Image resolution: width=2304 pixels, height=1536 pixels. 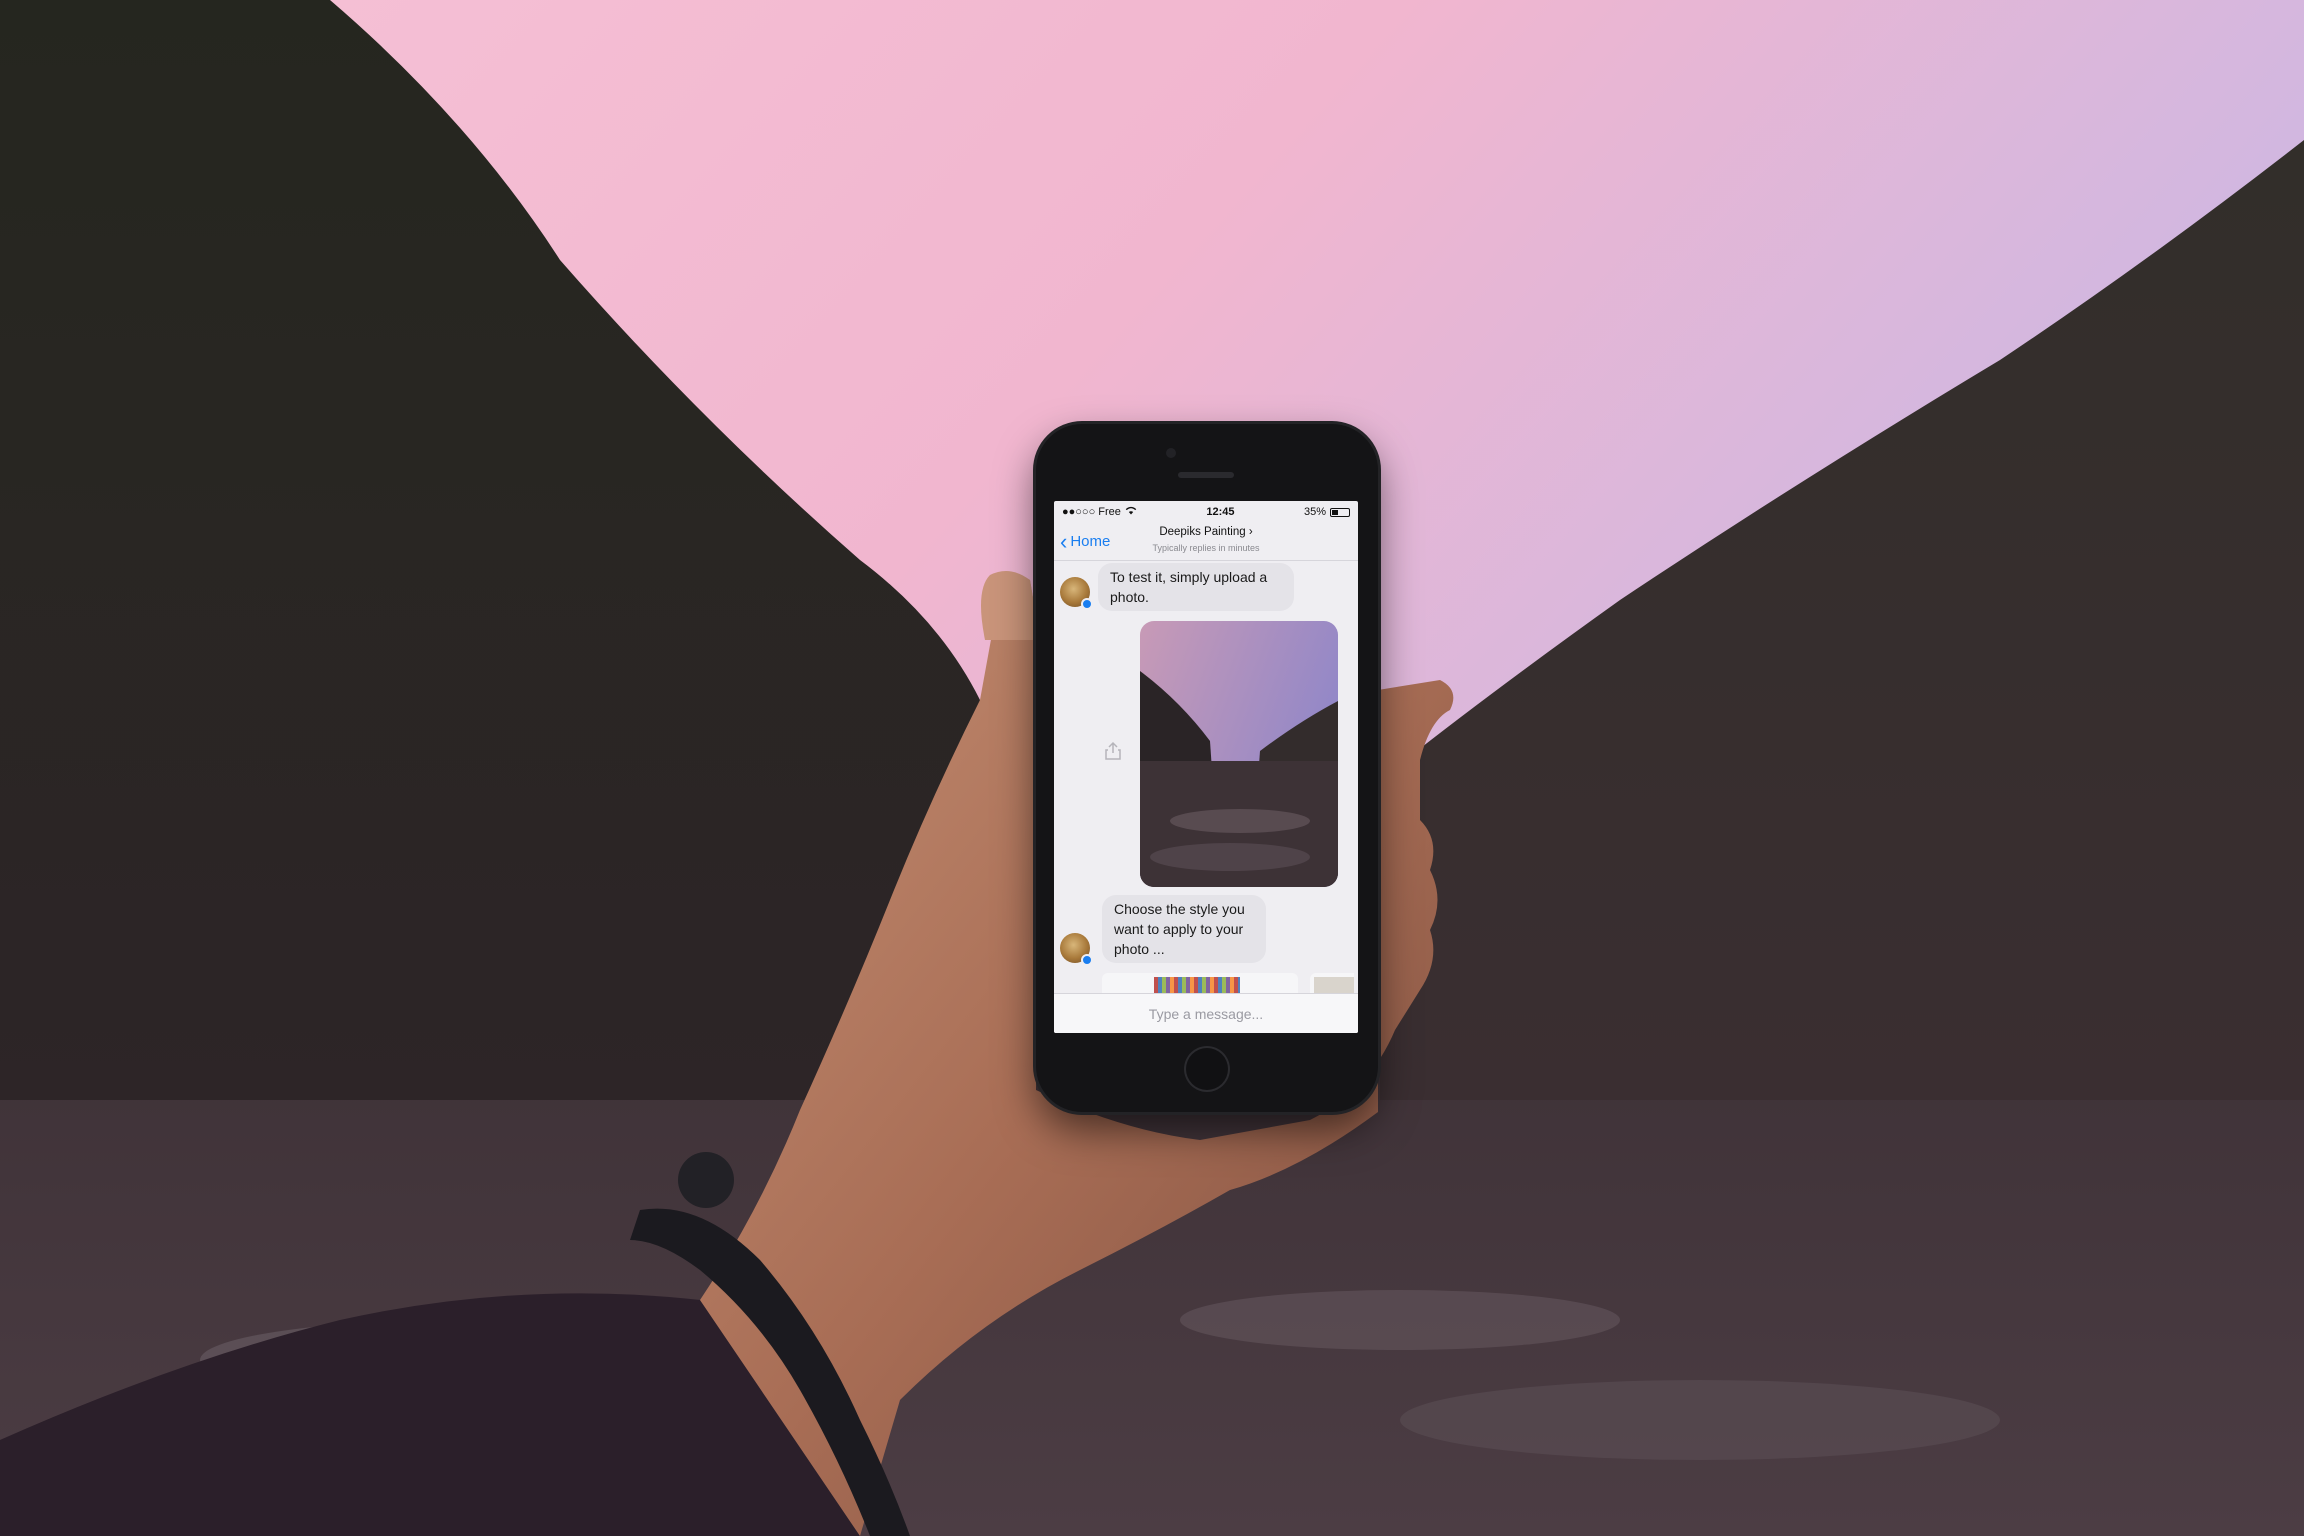 What do you see at coordinates (1339, 512) in the screenshot?
I see `battery-icon` at bounding box center [1339, 512].